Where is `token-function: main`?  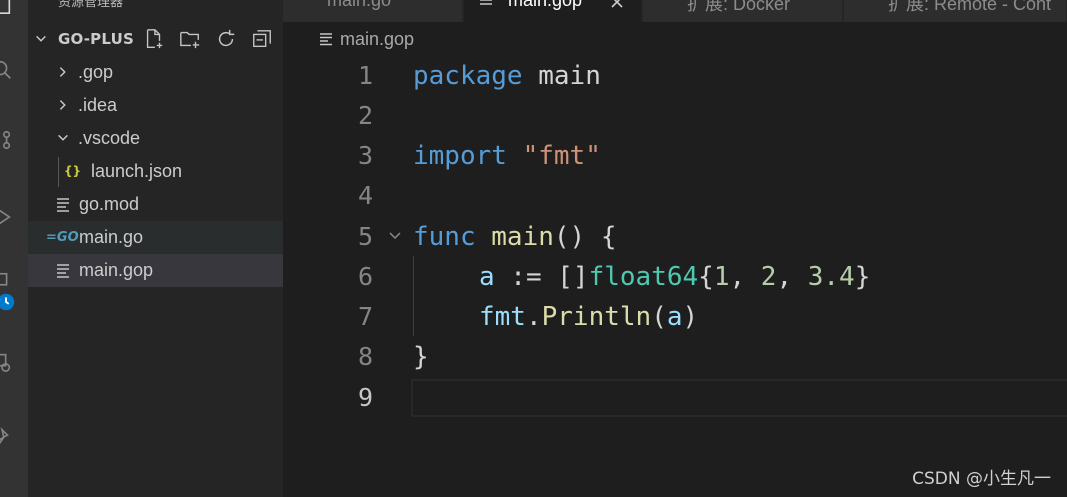
token-function: main is located at coordinates (522, 237).